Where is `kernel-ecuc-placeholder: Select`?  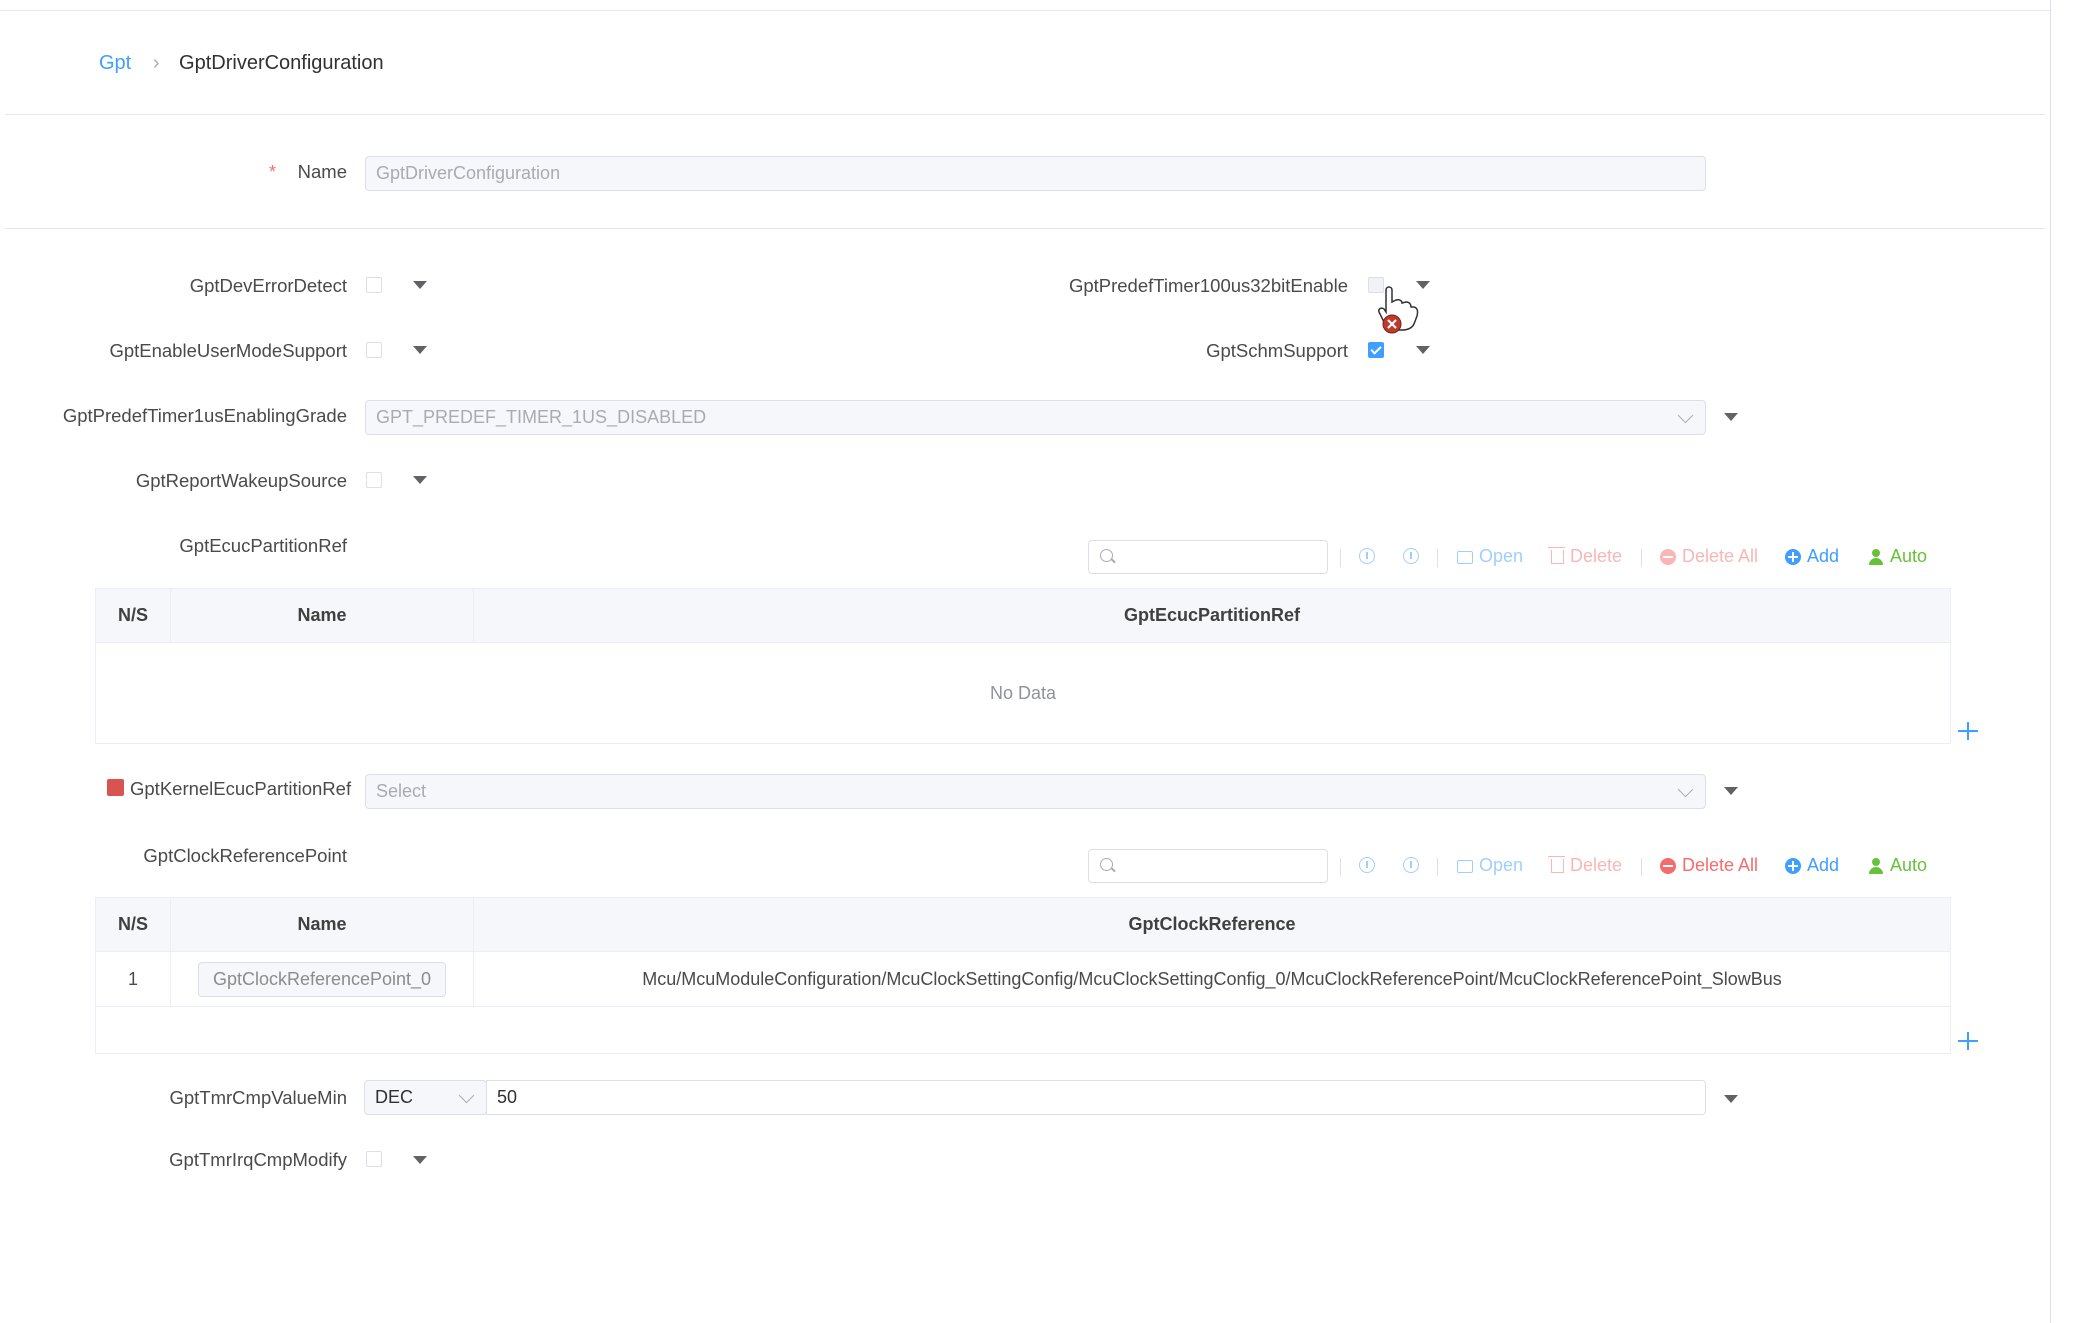
kernel-ecuc-placeholder: Select is located at coordinates (401, 791).